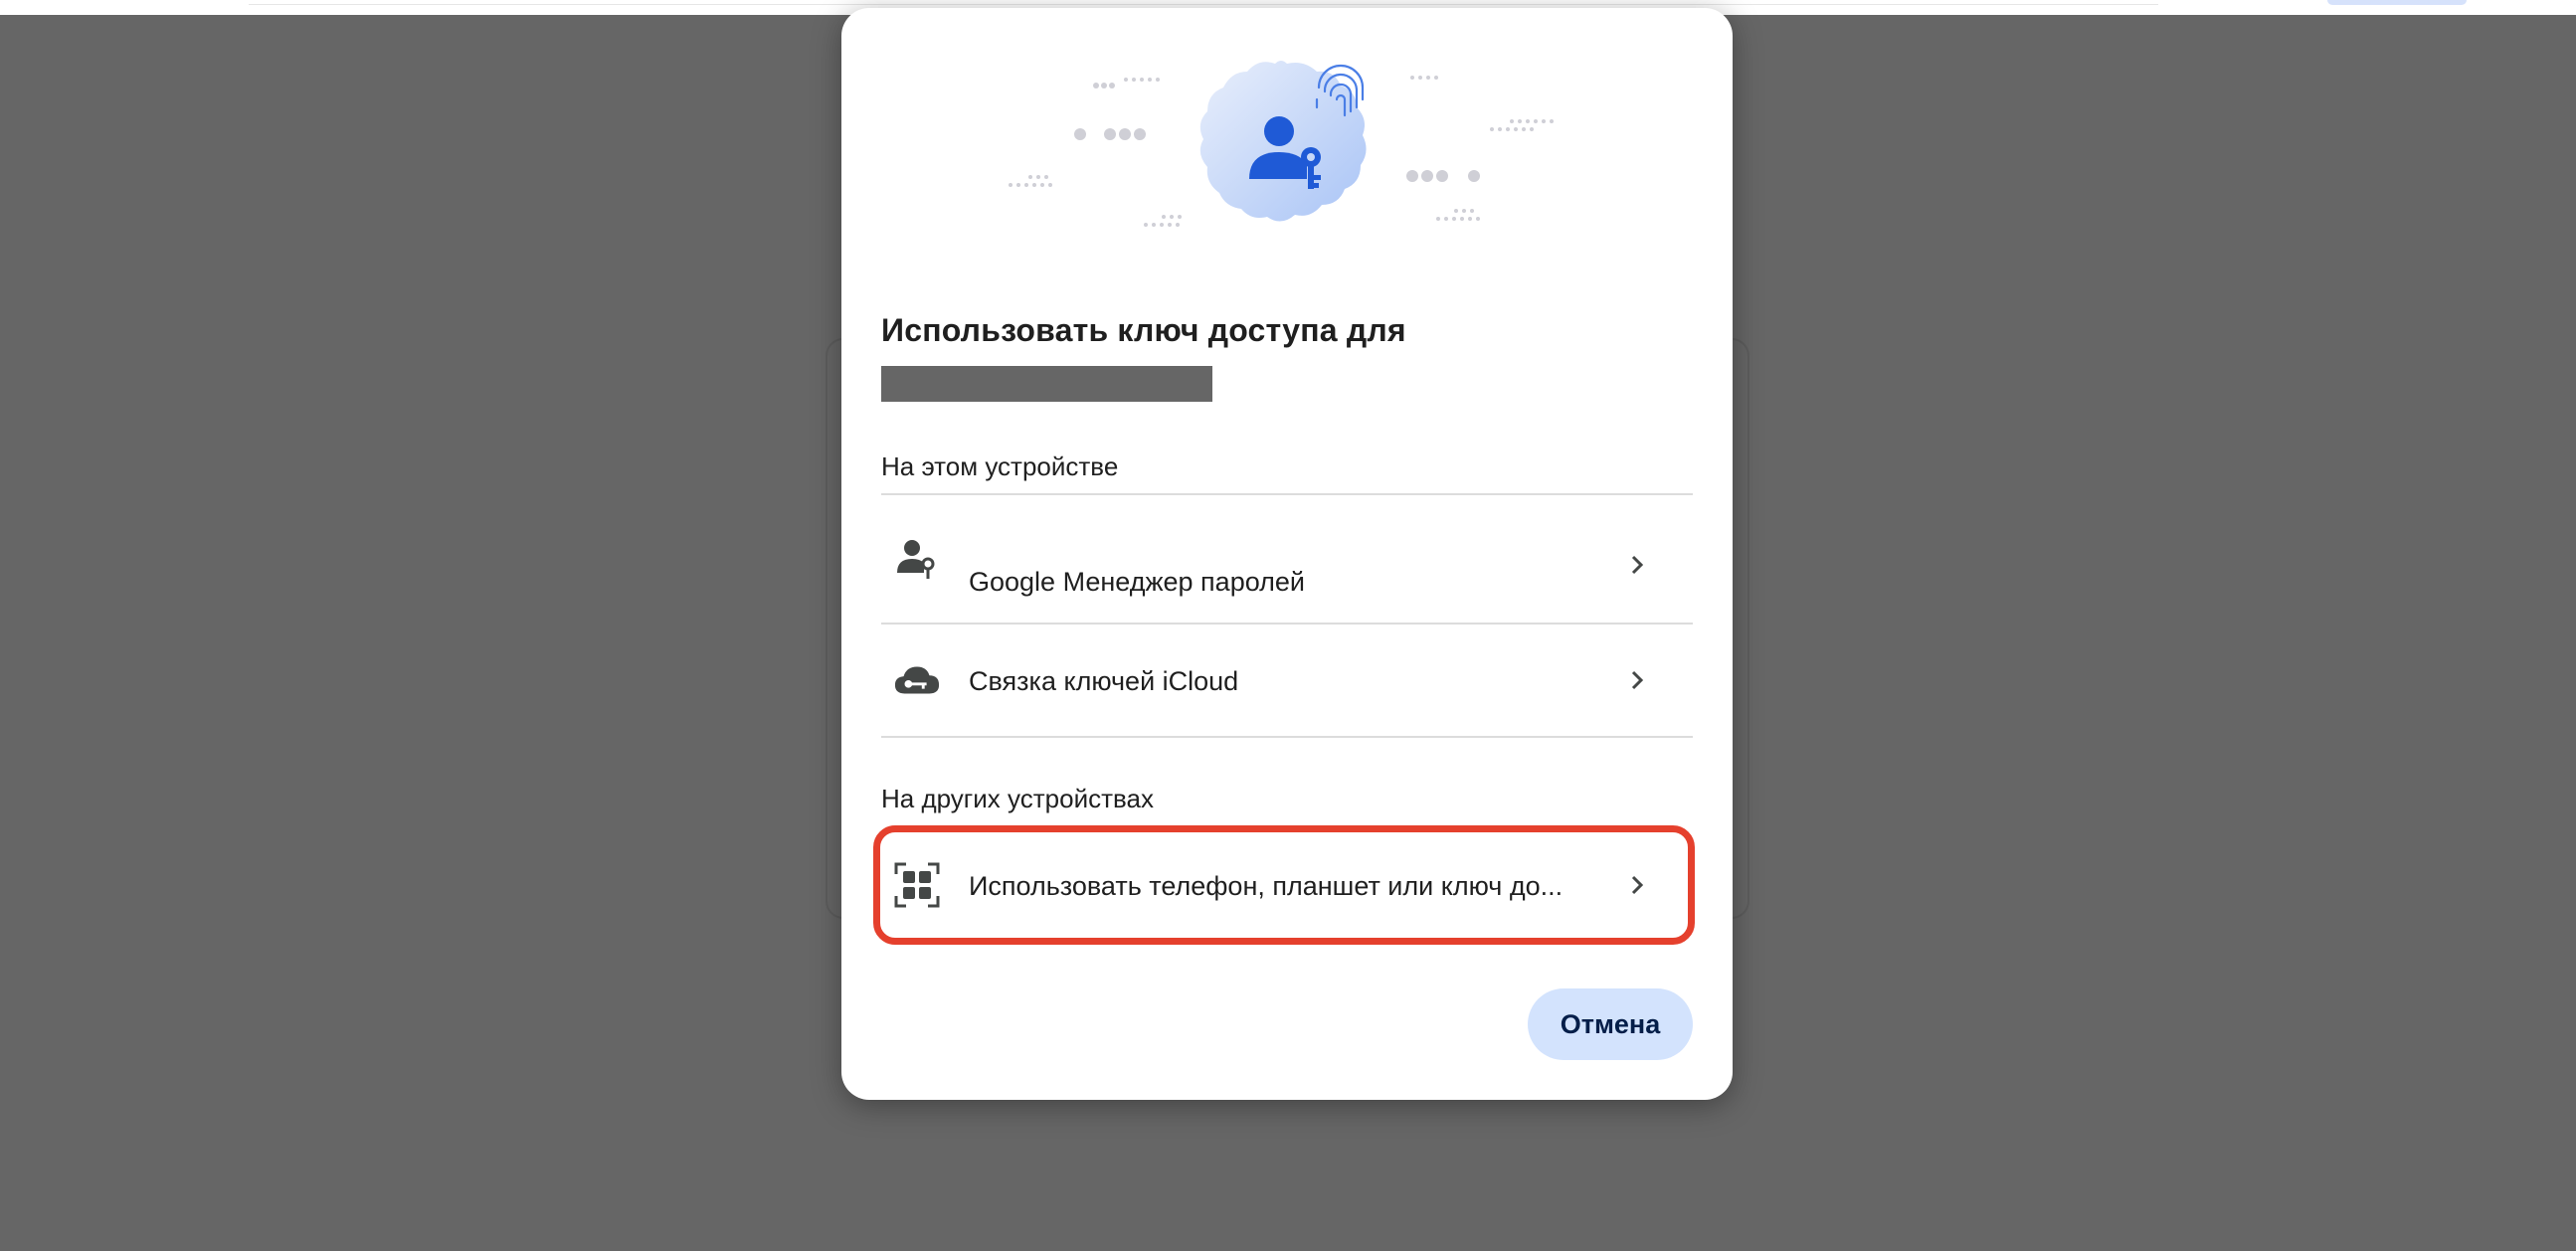 This screenshot has height=1251, width=2576. I want to click on person-key-icon, so click(917, 559).